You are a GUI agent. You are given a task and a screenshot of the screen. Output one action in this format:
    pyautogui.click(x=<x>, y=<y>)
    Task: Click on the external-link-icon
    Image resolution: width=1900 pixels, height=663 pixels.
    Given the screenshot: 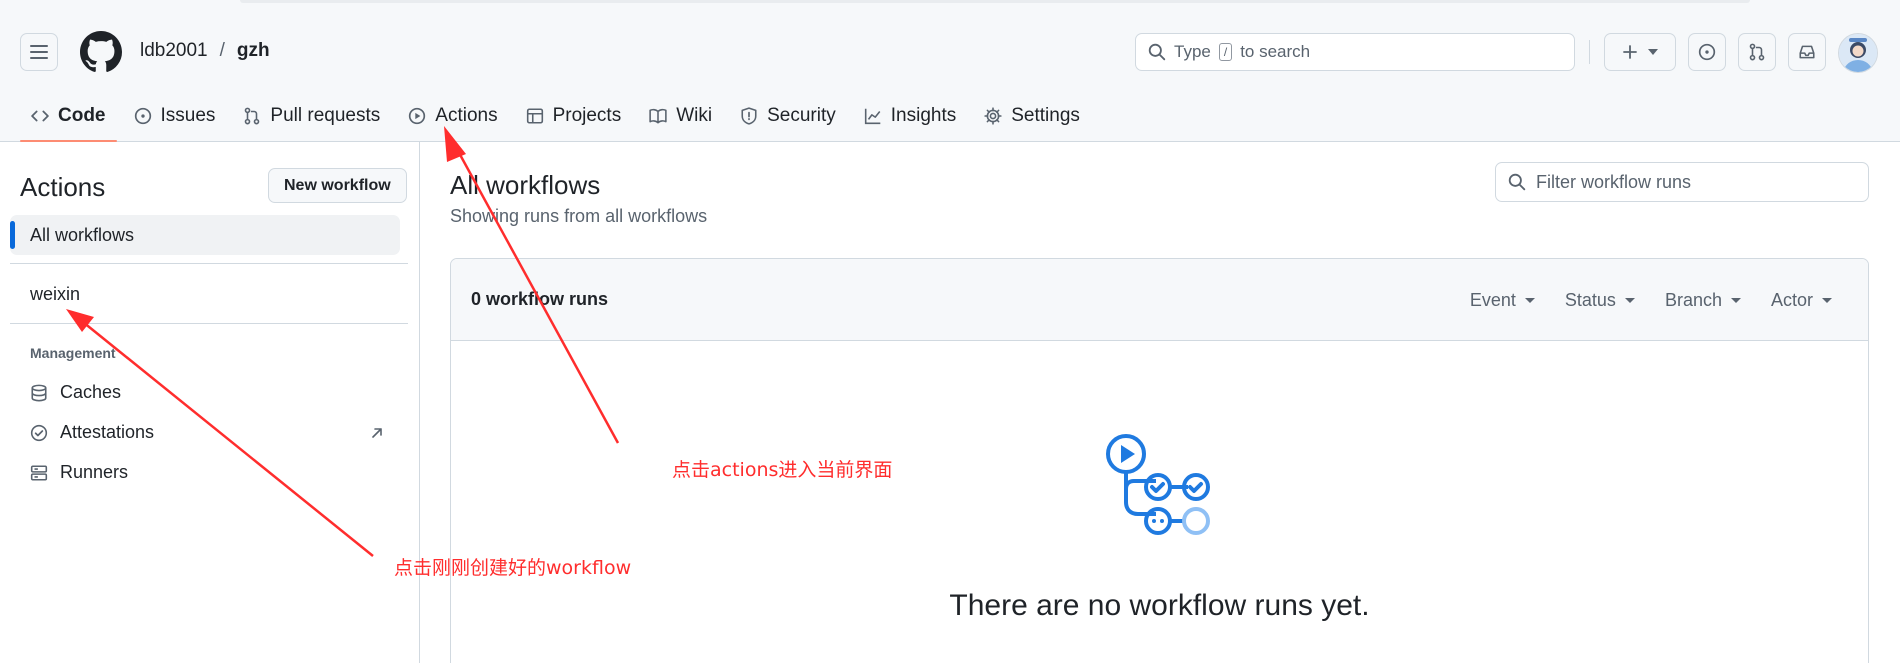 What is the action you would take?
    pyautogui.click(x=377, y=433)
    